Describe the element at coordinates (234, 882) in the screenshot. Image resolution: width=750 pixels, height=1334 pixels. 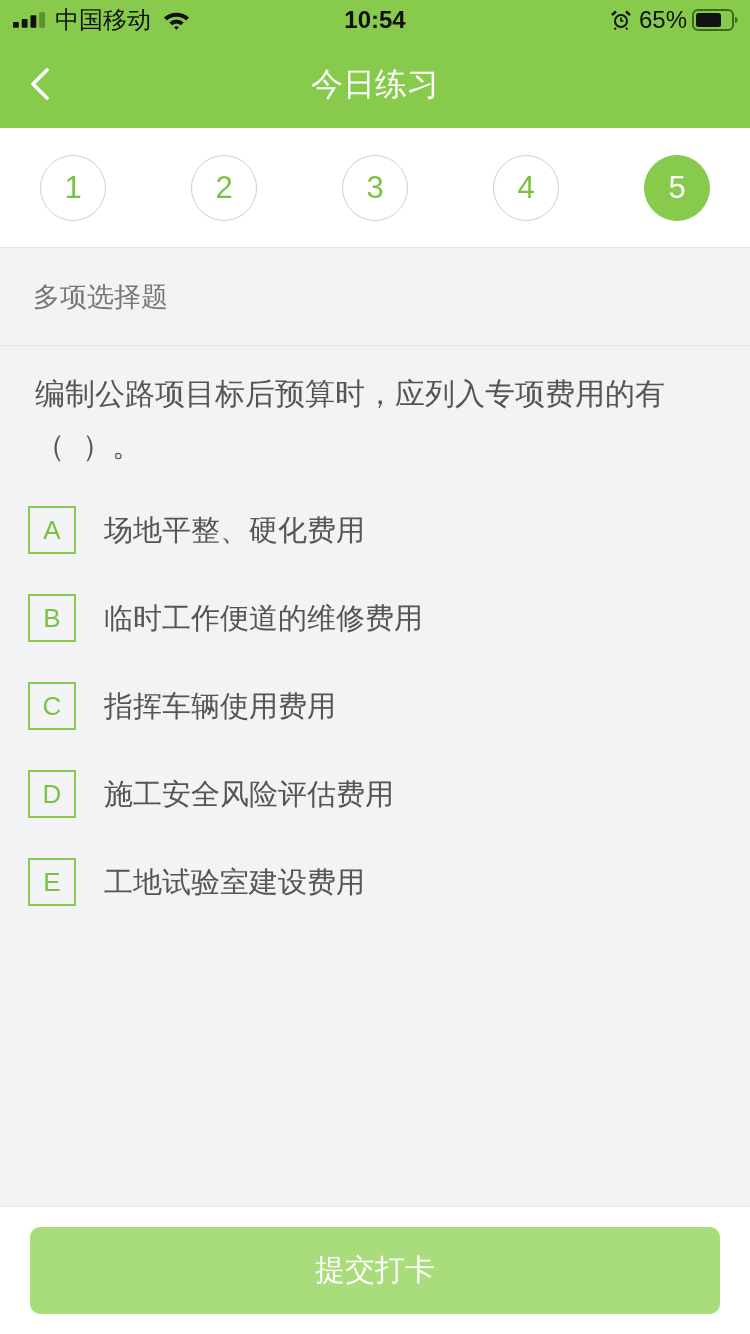
I see `option-text: 工地试验室建设费用` at that location.